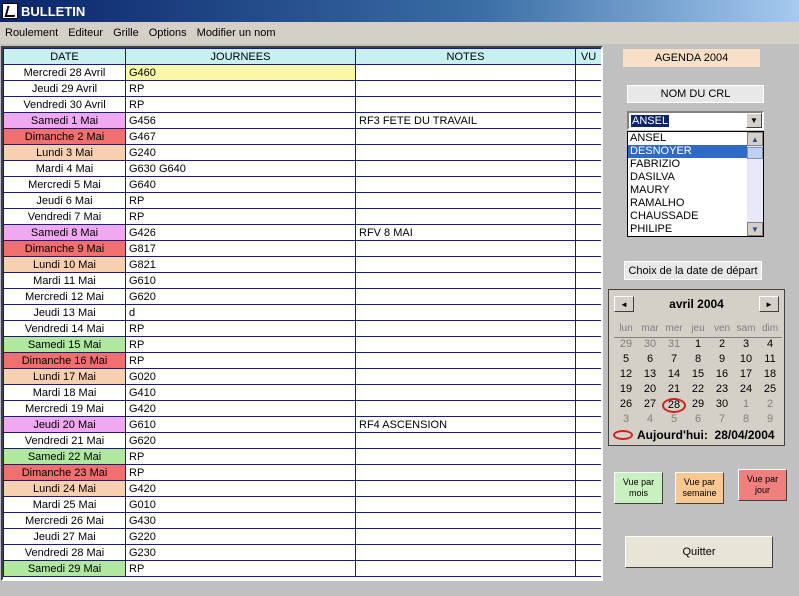 The height and width of the screenshot is (596, 799). Describe the element at coordinates (770, 390) in the screenshot. I see `calendar-day: 25` at that location.